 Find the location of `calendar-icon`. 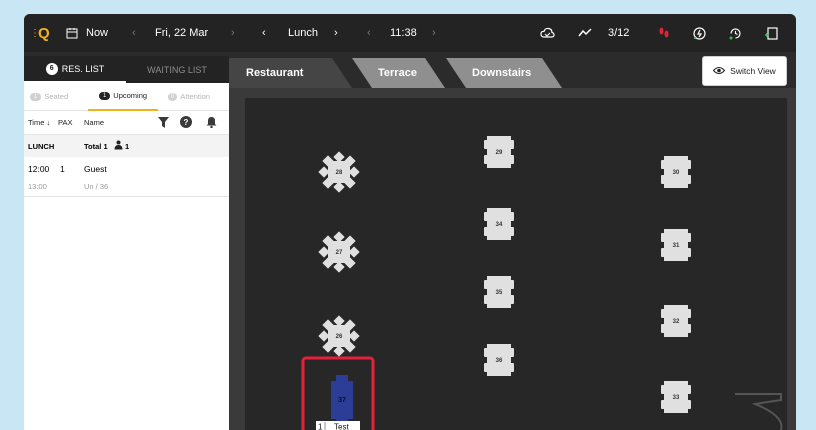

calendar-icon is located at coordinates (72, 33).